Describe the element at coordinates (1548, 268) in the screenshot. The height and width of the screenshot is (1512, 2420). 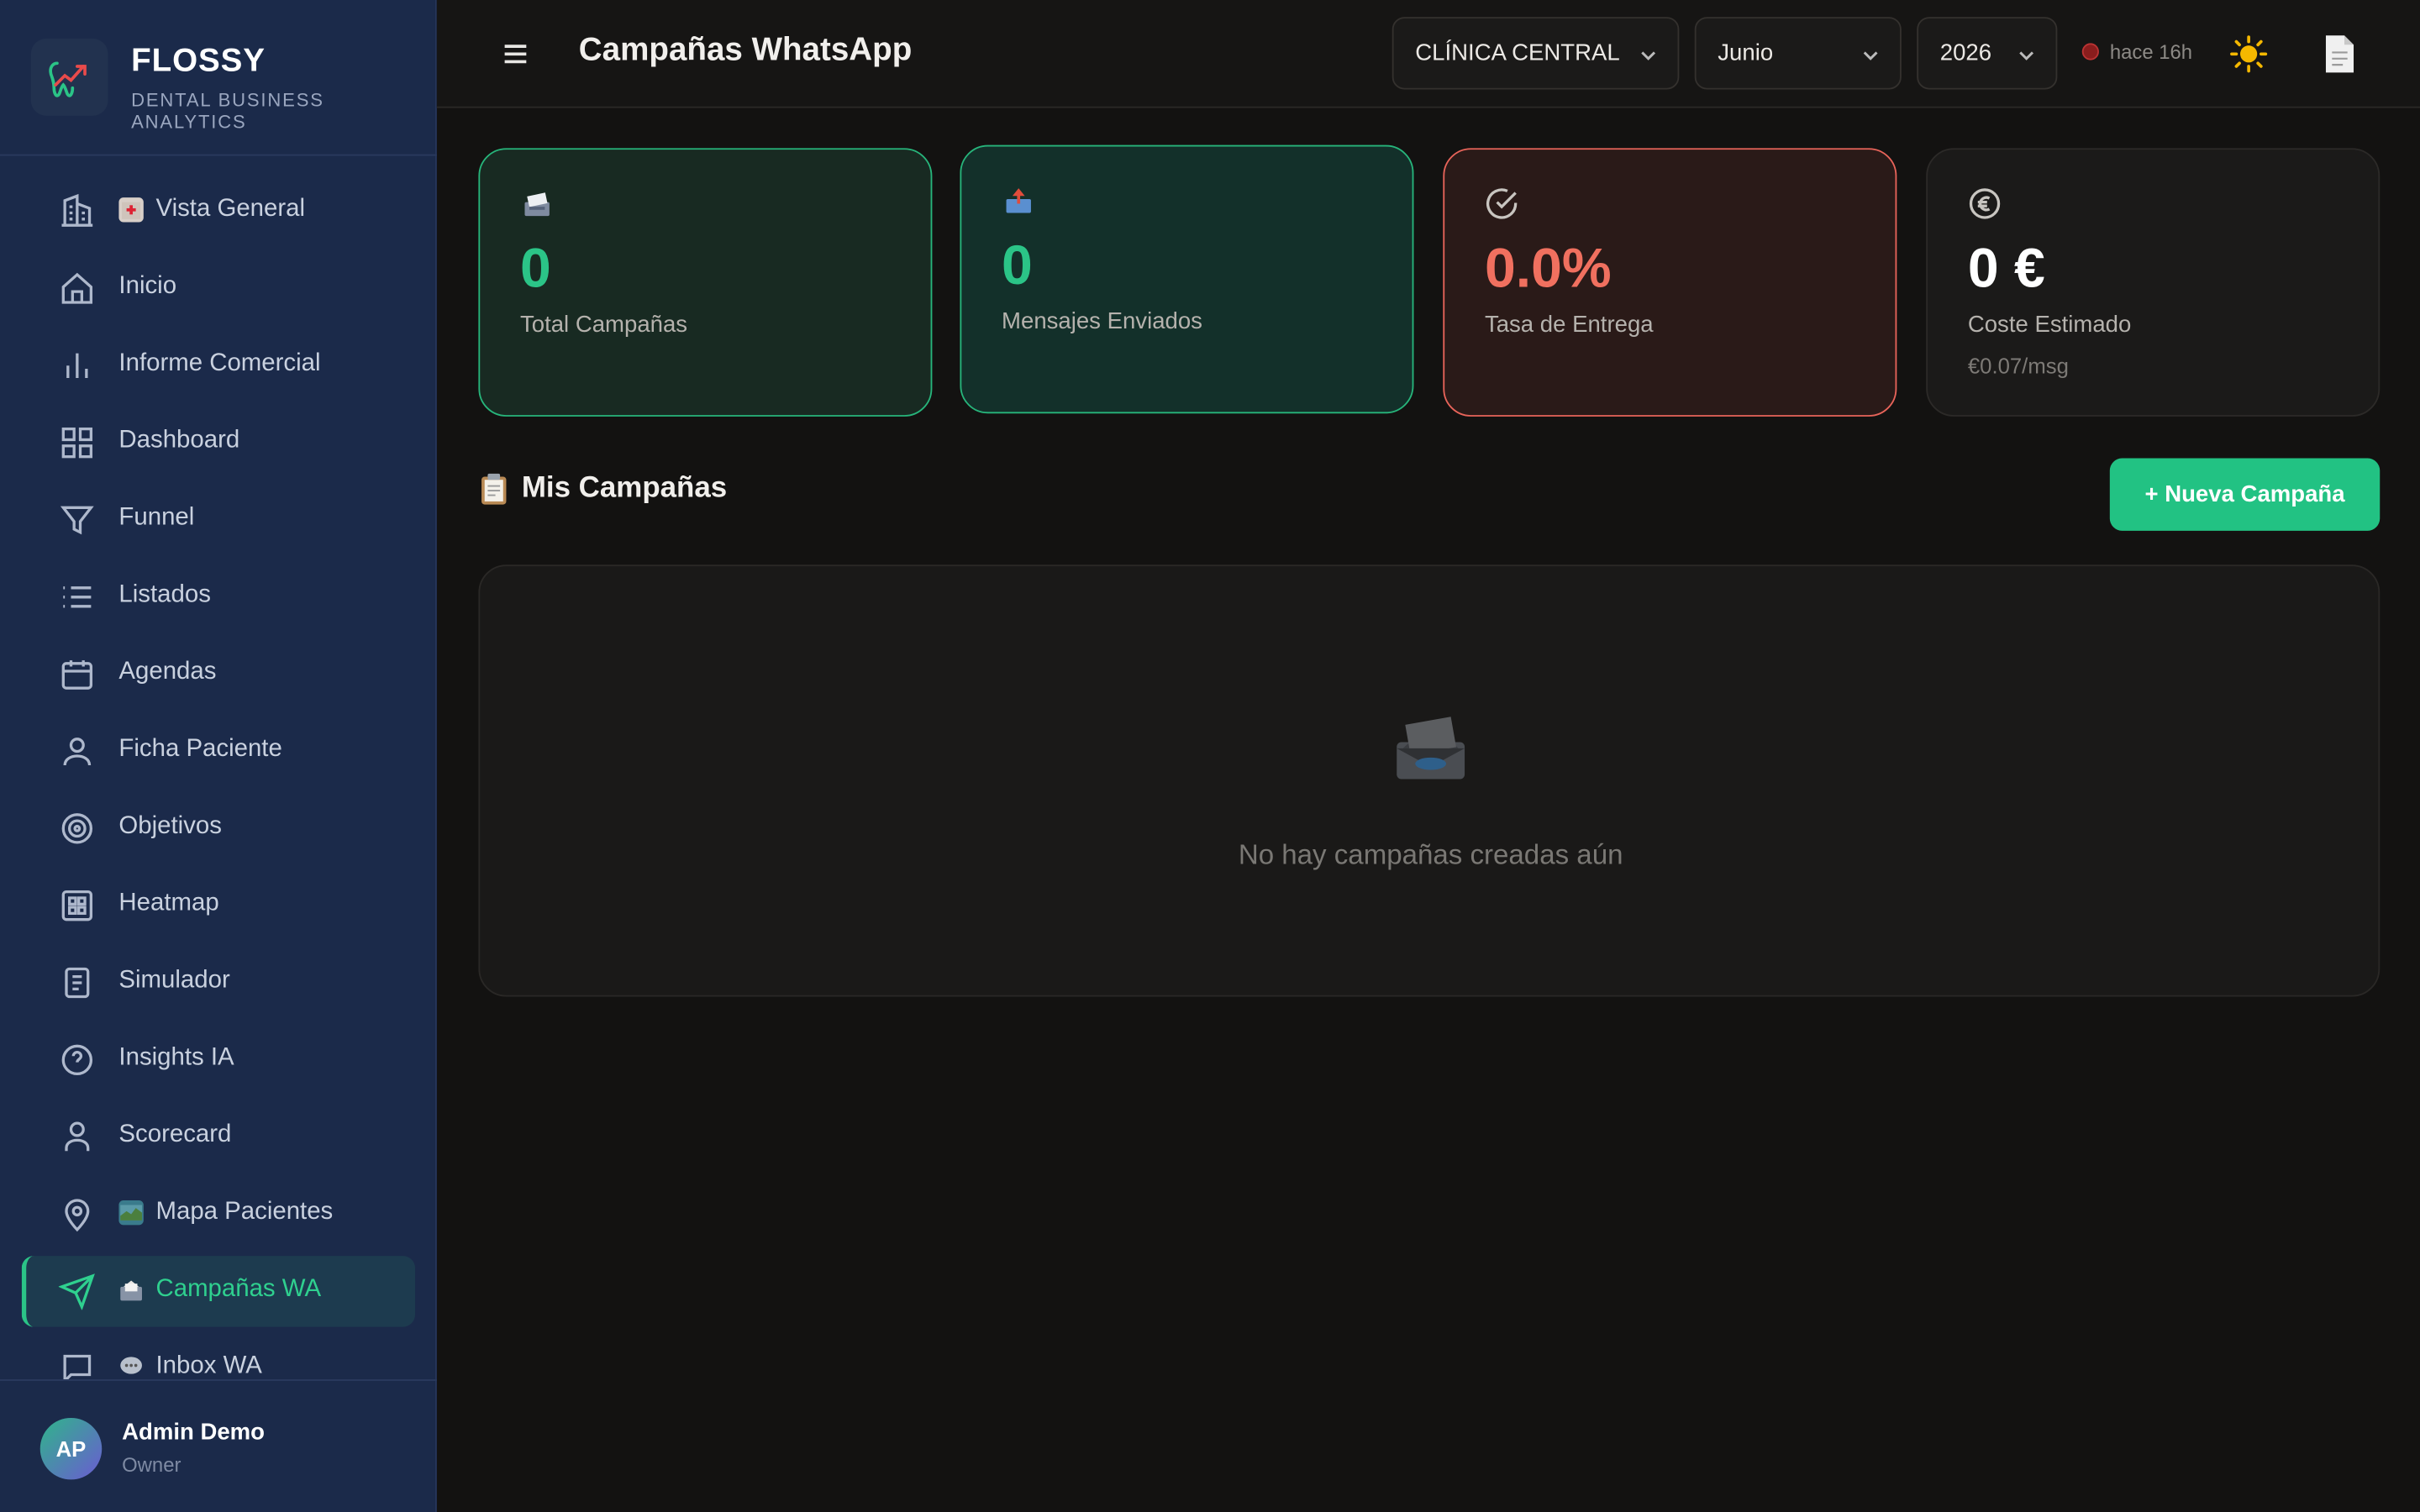
I see `stat-value: 0.0%` at that location.